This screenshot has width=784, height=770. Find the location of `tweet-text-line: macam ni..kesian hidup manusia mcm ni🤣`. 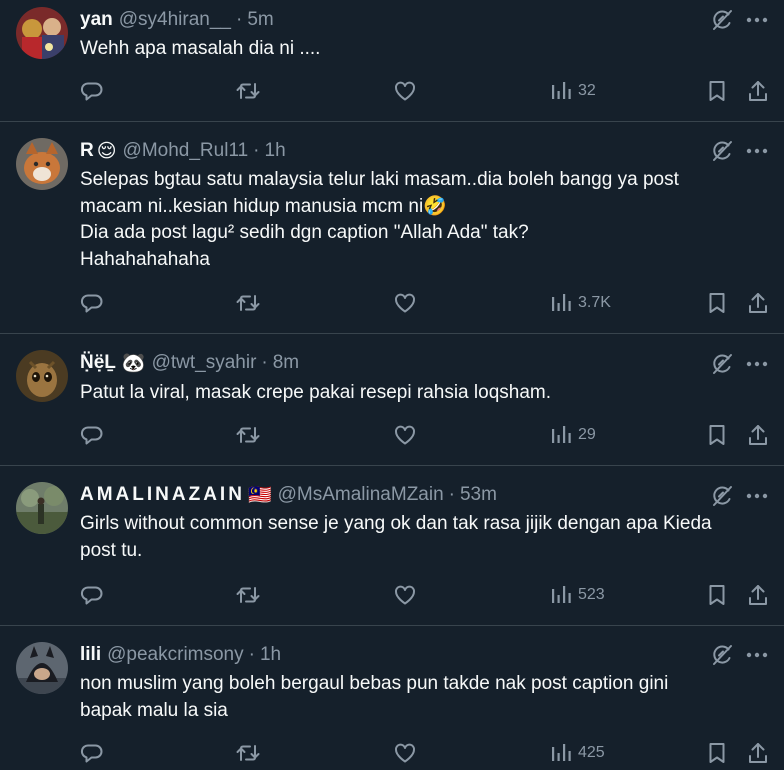

tweet-text-line: macam ni..kesian hidup manusia mcm ni🤣 is located at coordinates (263, 206).